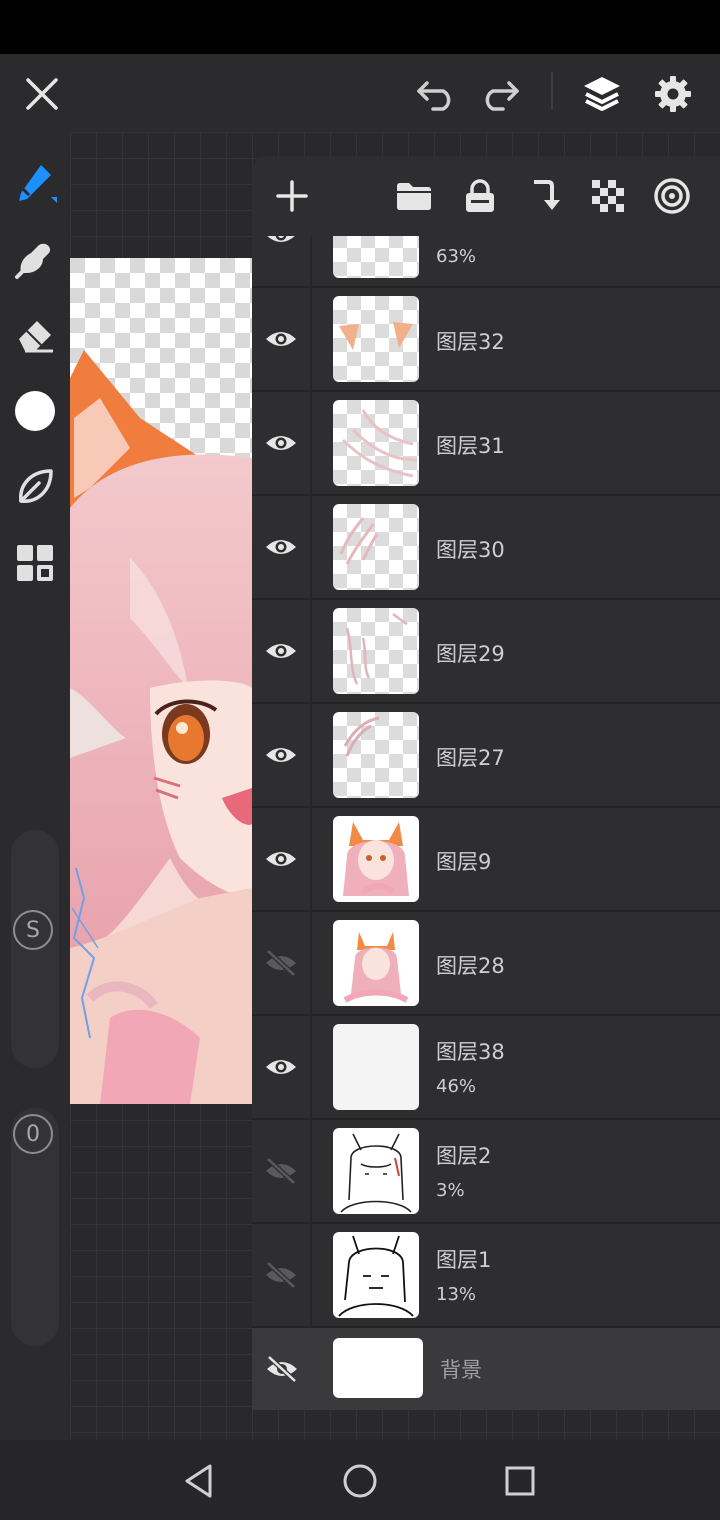 The width and height of the screenshot is (720, 1520). I want to click on layer-row: 图层30, so click(486, 548).